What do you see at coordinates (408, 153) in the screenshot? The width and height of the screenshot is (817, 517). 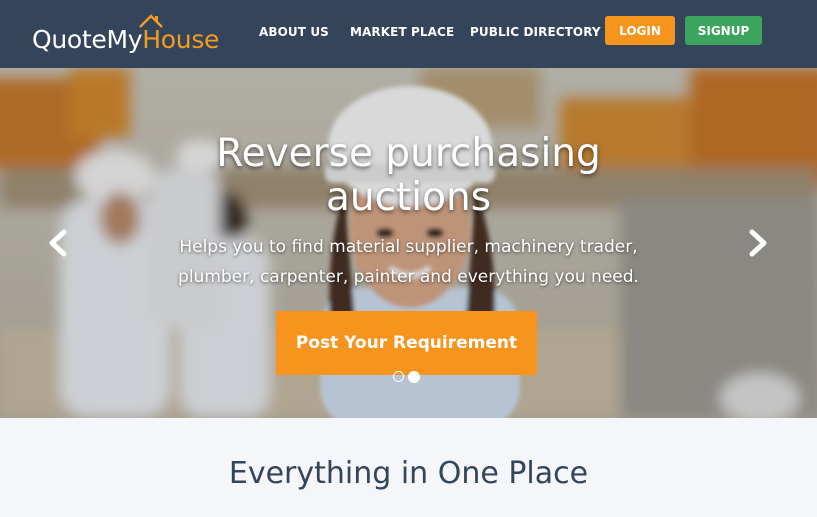 I see `hero-title-line1: Reverse purchasing` at bounding box center [408, 153].